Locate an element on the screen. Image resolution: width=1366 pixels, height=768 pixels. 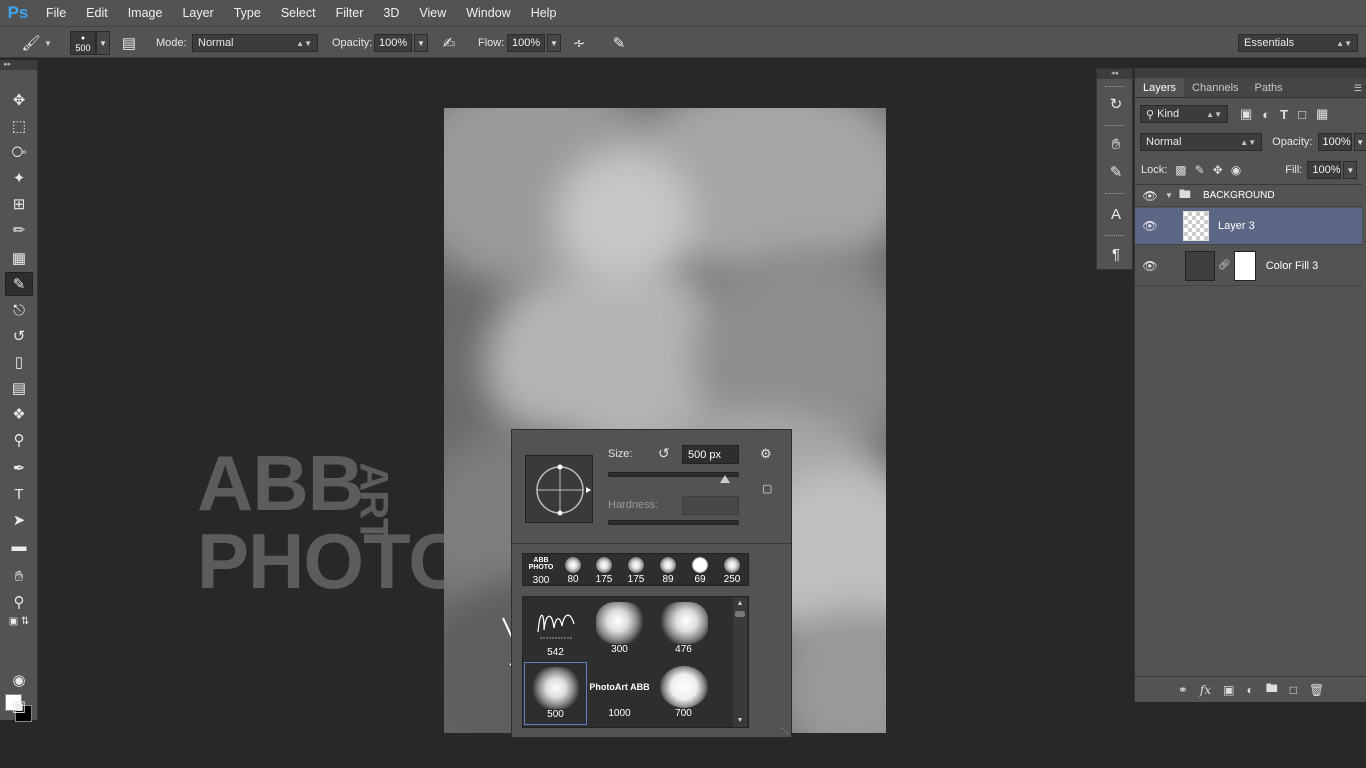
preset-scrollbar: ▲ ▼ is located at coordinates (740, 662).